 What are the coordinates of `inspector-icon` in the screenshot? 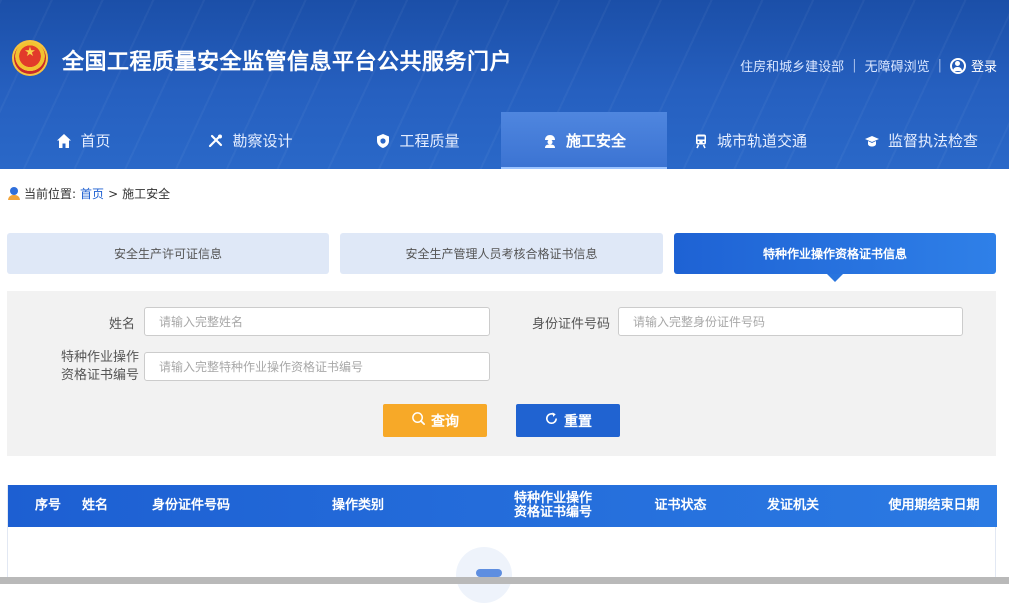 It's located at (872, 141).